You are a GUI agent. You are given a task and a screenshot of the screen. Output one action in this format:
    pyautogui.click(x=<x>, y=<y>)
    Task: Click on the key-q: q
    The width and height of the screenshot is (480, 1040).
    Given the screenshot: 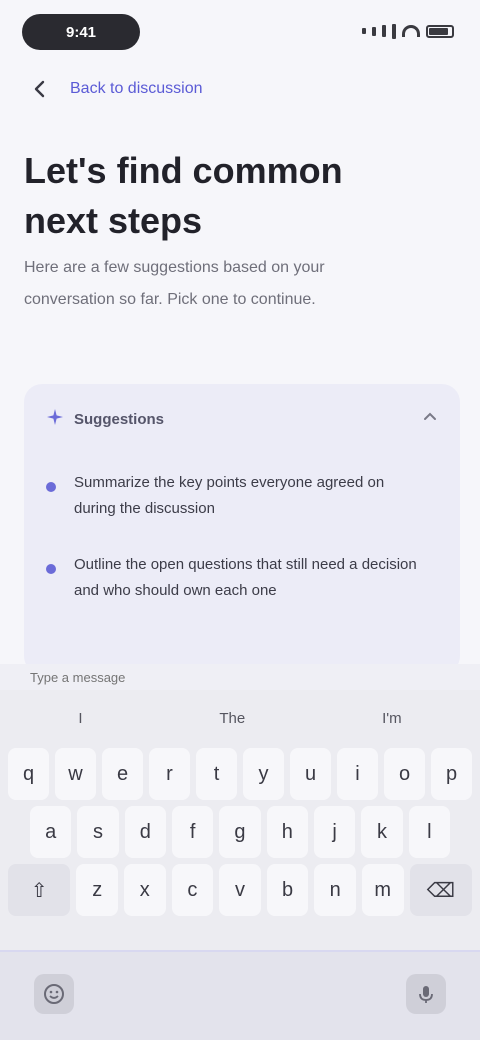 What is the action you would take?
    pyautogui.click(x=28, y=774)
    